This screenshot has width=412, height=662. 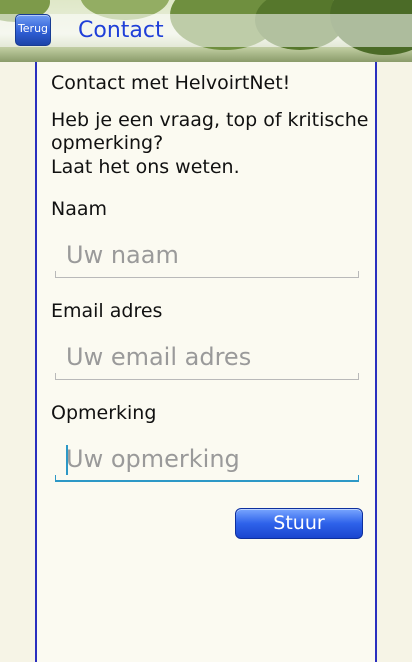 I want to click on name-placeholder: Uw naam, so click(x=122, y=255).